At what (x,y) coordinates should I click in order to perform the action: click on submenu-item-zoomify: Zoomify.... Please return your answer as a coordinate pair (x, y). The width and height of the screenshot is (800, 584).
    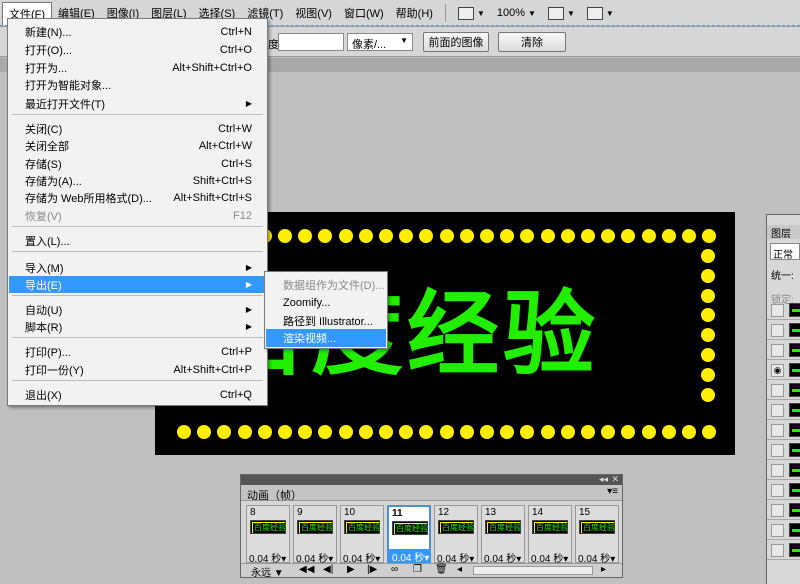
    Looking at the image, I should click on (326, 303).